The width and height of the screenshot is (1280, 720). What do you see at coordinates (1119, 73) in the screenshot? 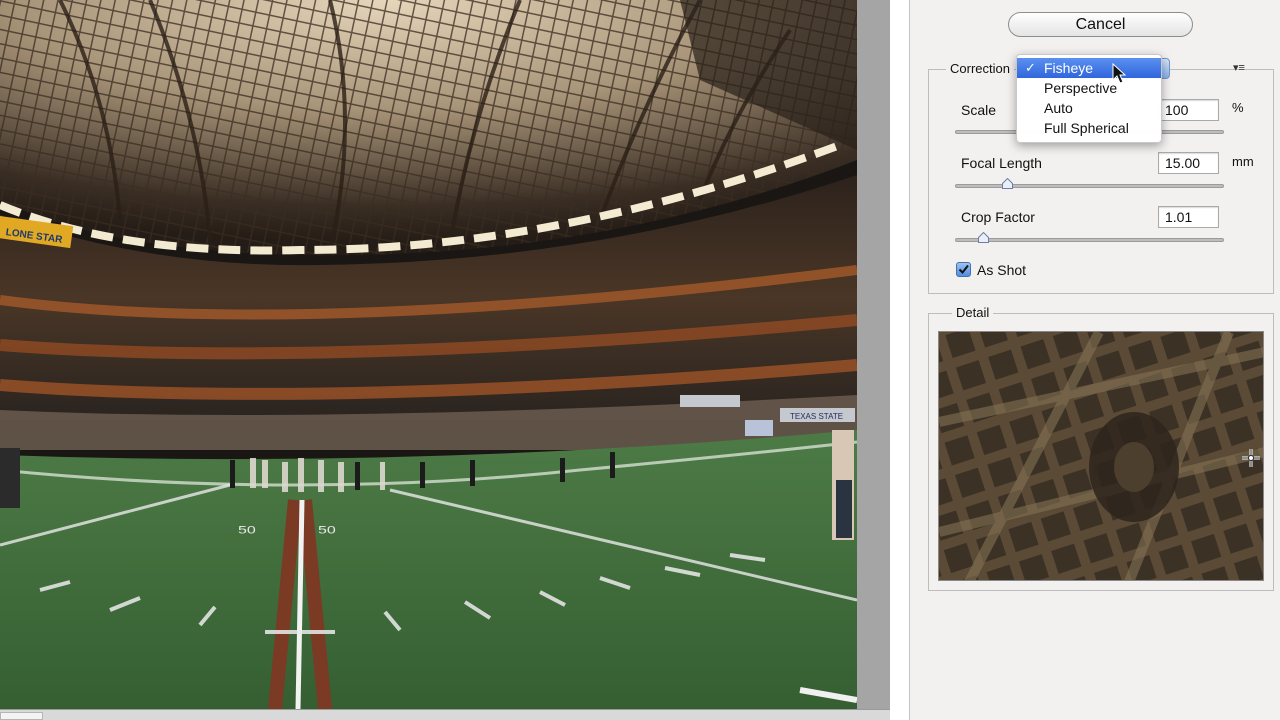
I see `mouse-pointer-icon` at bounding box center [1119, 73].